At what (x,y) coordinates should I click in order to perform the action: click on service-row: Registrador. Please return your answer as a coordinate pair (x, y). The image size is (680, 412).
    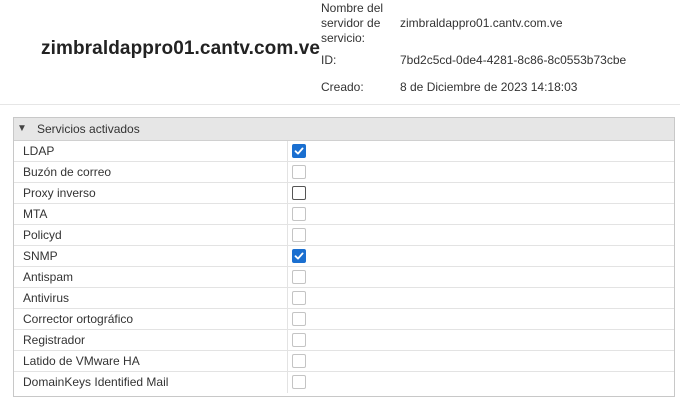
    Looking at the image, I should click on (344, 340).